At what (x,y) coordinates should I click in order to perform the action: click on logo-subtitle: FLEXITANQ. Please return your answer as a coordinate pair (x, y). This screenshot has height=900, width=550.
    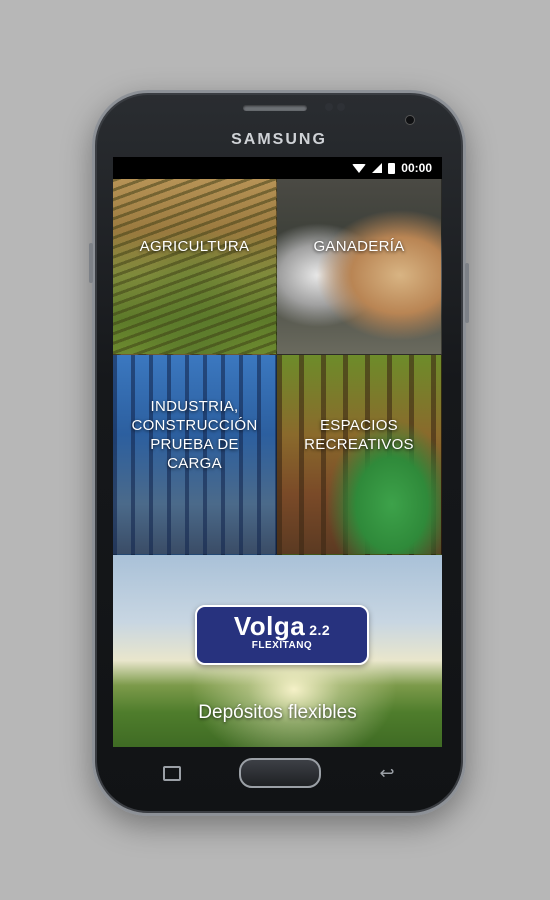
    Looking at the image, I should click on (282, 645).